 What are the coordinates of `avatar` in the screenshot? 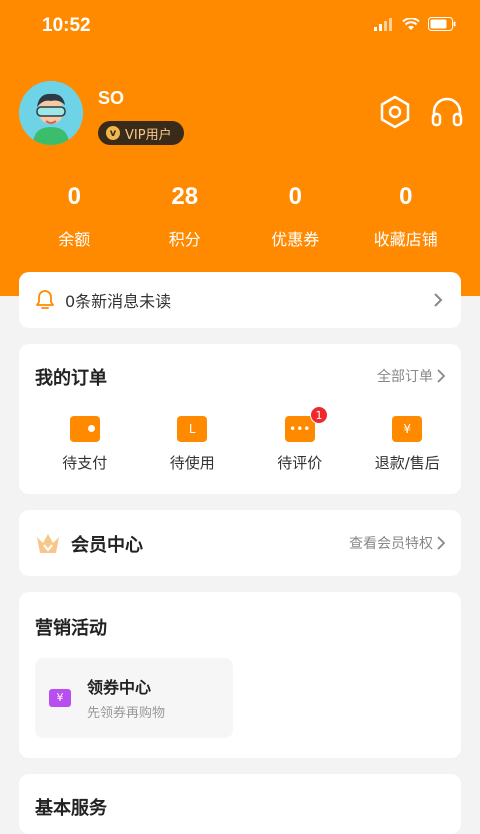 It's located at (51, 113).